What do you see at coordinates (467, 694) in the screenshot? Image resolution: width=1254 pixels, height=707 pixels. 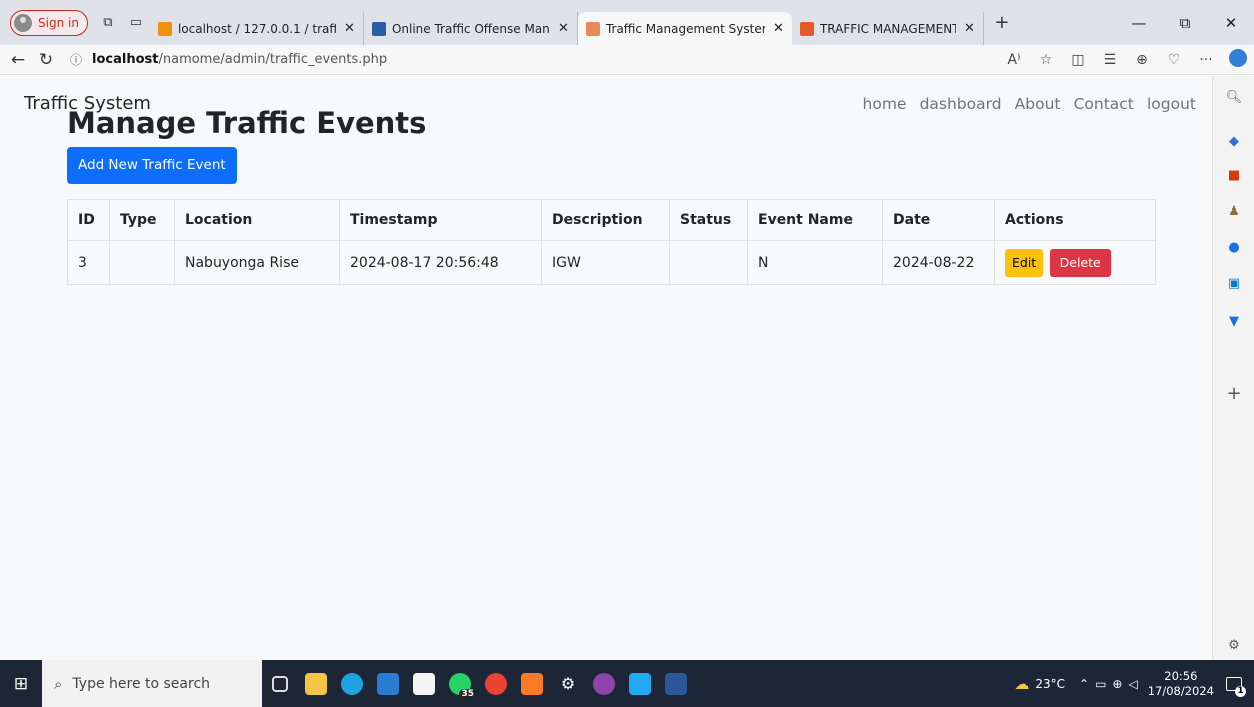 I see `whatsapp-badge: 35` at bounding box center [467, 694].